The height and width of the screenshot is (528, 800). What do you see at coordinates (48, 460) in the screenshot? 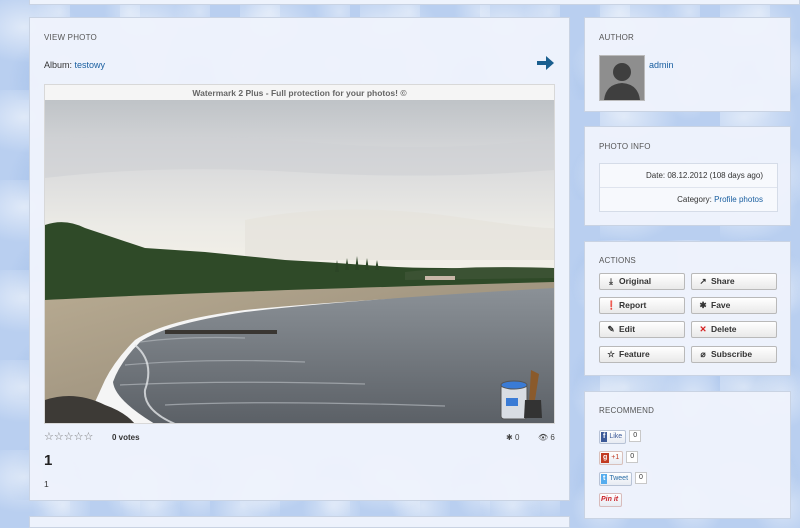
I see `photo-title: 1` at bounding box center [48, 460].